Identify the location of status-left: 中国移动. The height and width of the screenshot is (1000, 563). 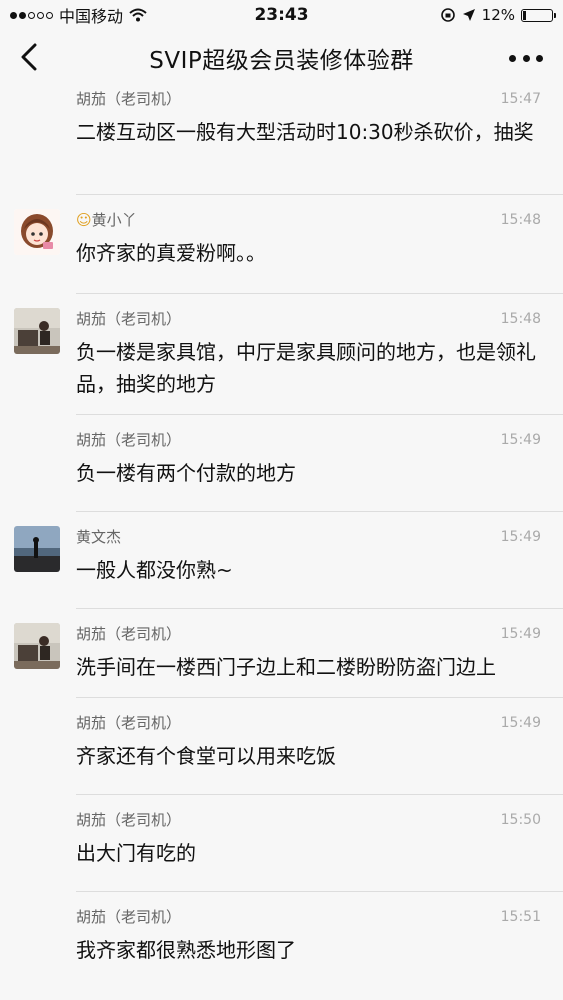
(78, 15).